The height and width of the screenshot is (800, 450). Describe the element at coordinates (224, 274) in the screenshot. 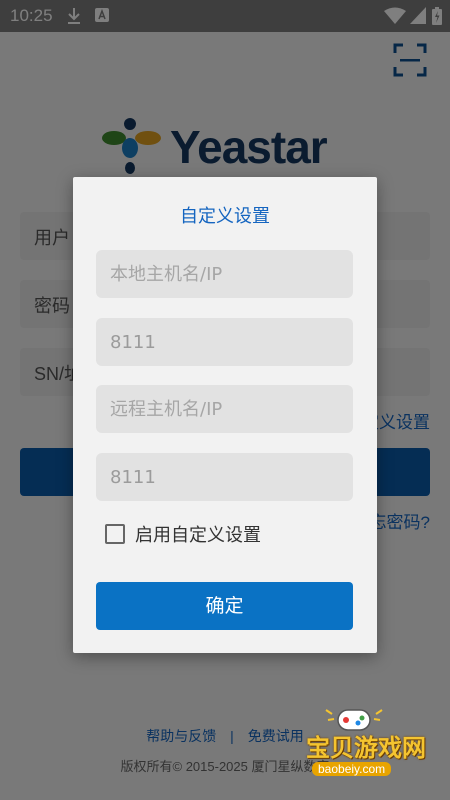

I see `local-host-input` at that location.